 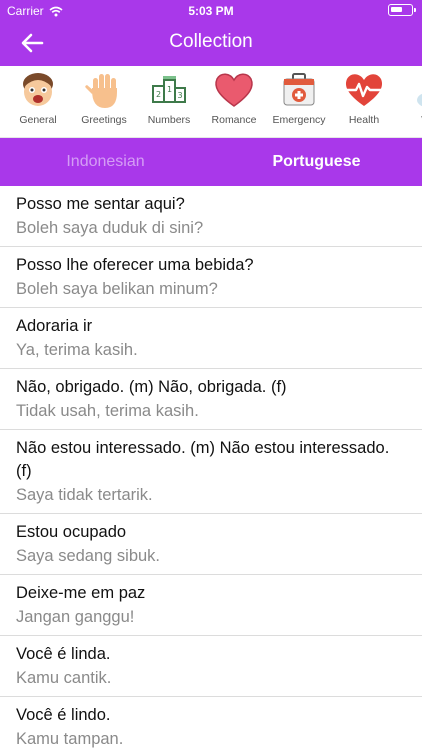 I want to click on category-general: General, so click(x=38, y=102).